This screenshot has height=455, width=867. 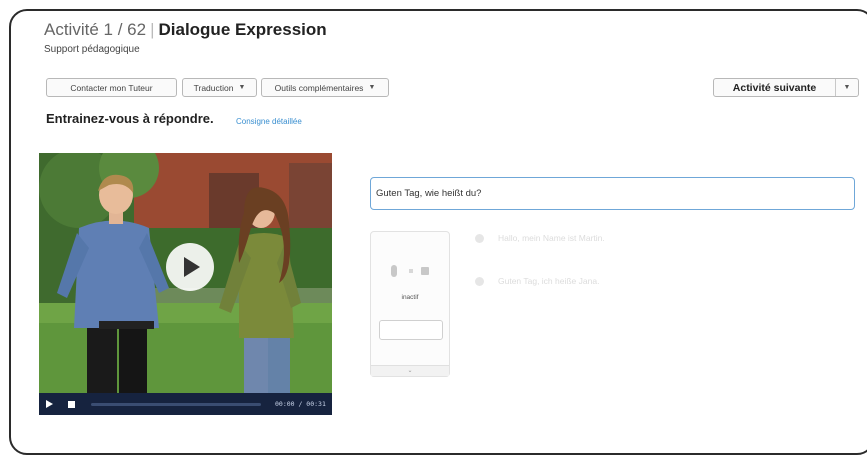 I want to click on stop-icon, so click(x=71, y=404).